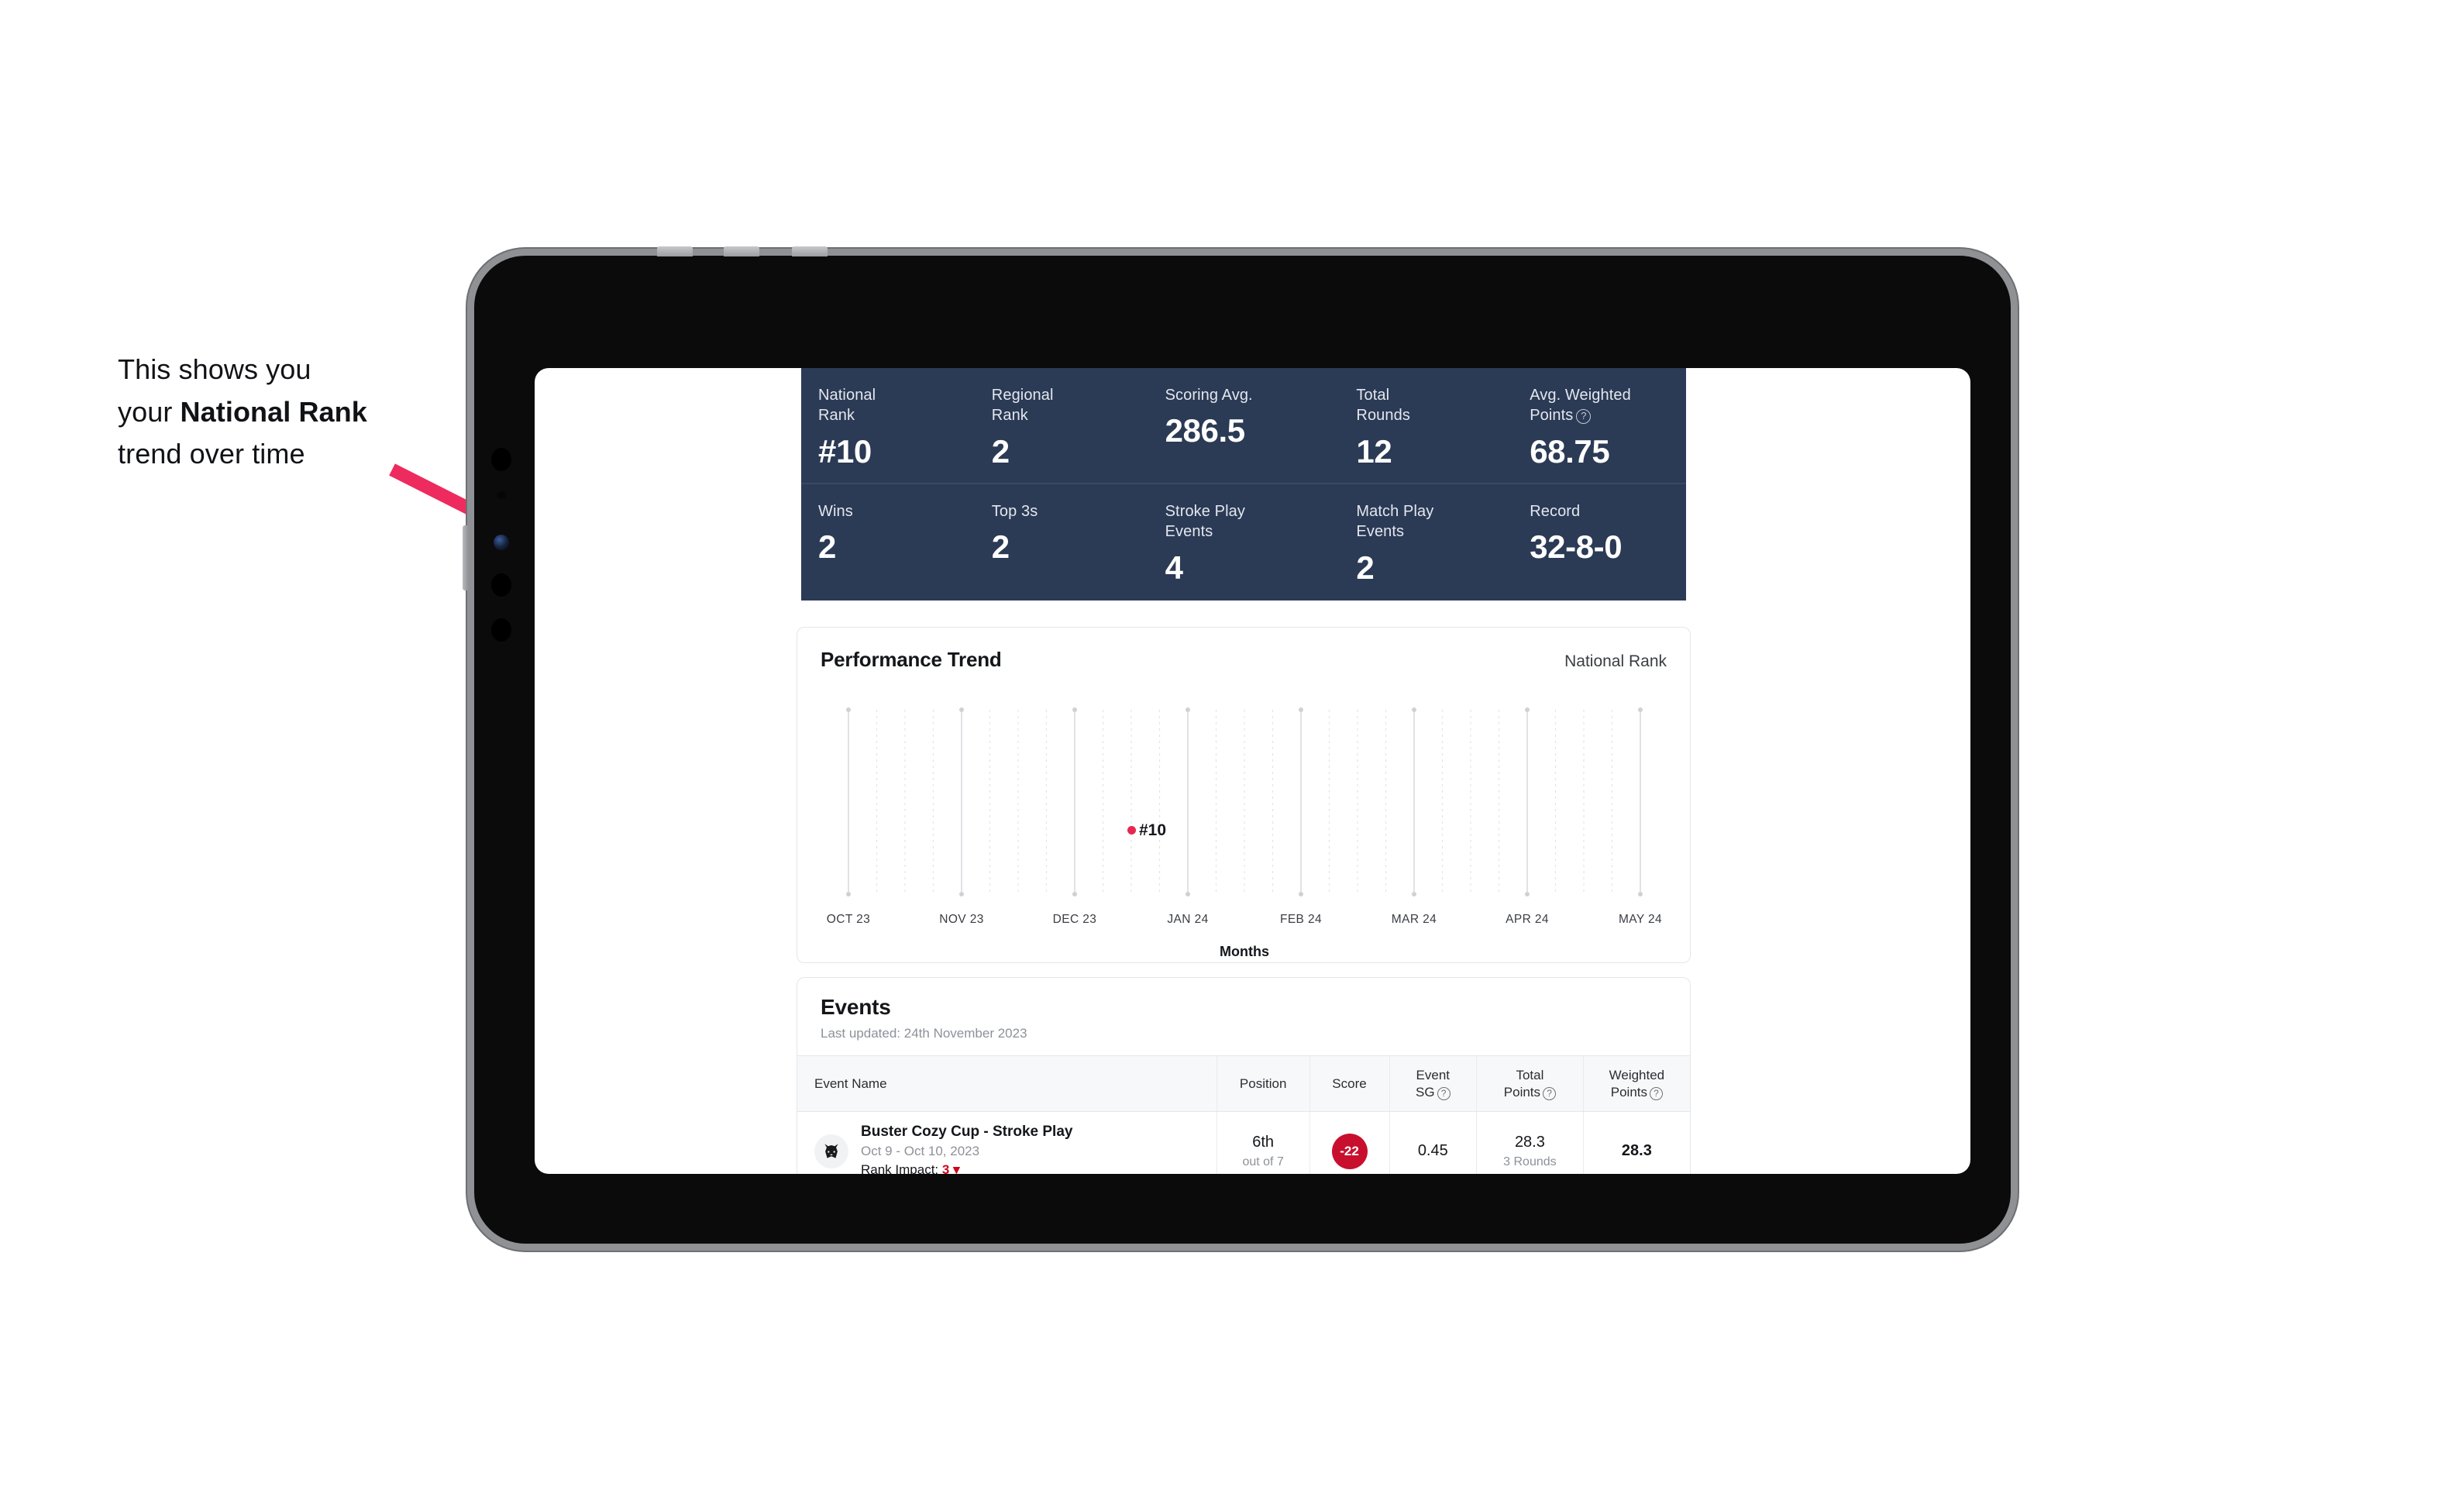 The image size is (2464, 1497). Describe the element at coordinates (835, 512) in the screenshot. I see `stat-label: Wins` at that location.